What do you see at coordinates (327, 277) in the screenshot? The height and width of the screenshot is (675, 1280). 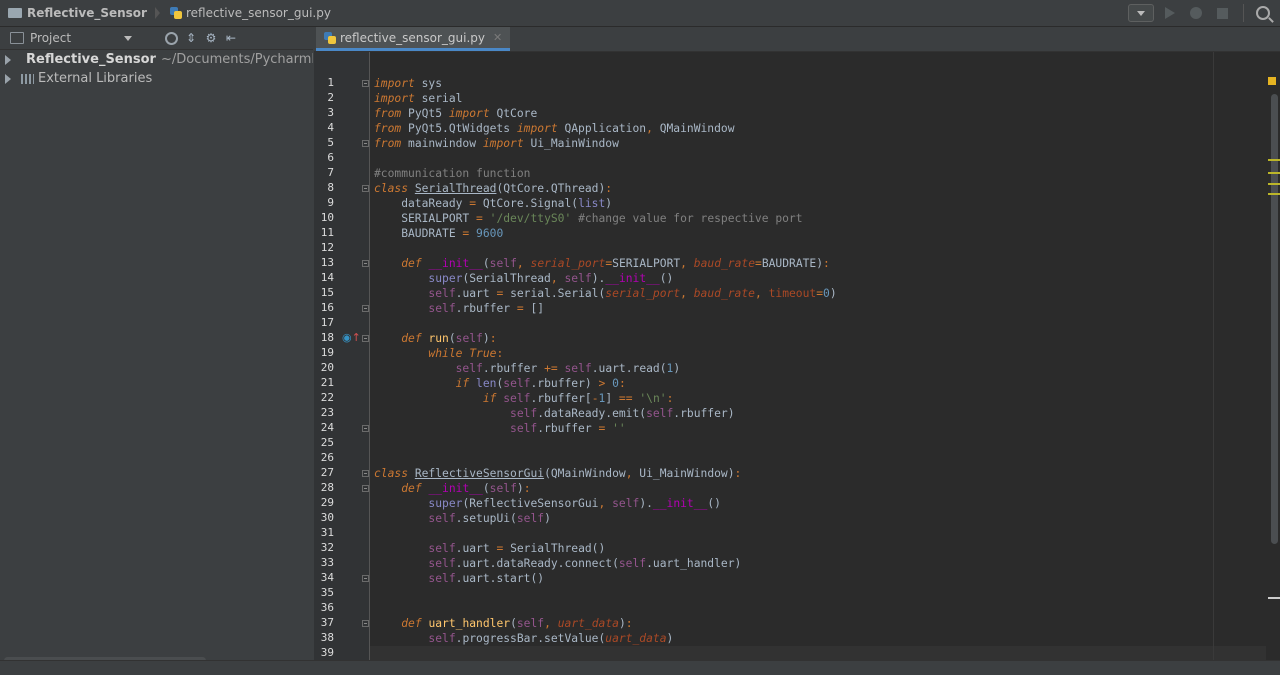 I see `line-number: 14` at bounding box center [327, 277].